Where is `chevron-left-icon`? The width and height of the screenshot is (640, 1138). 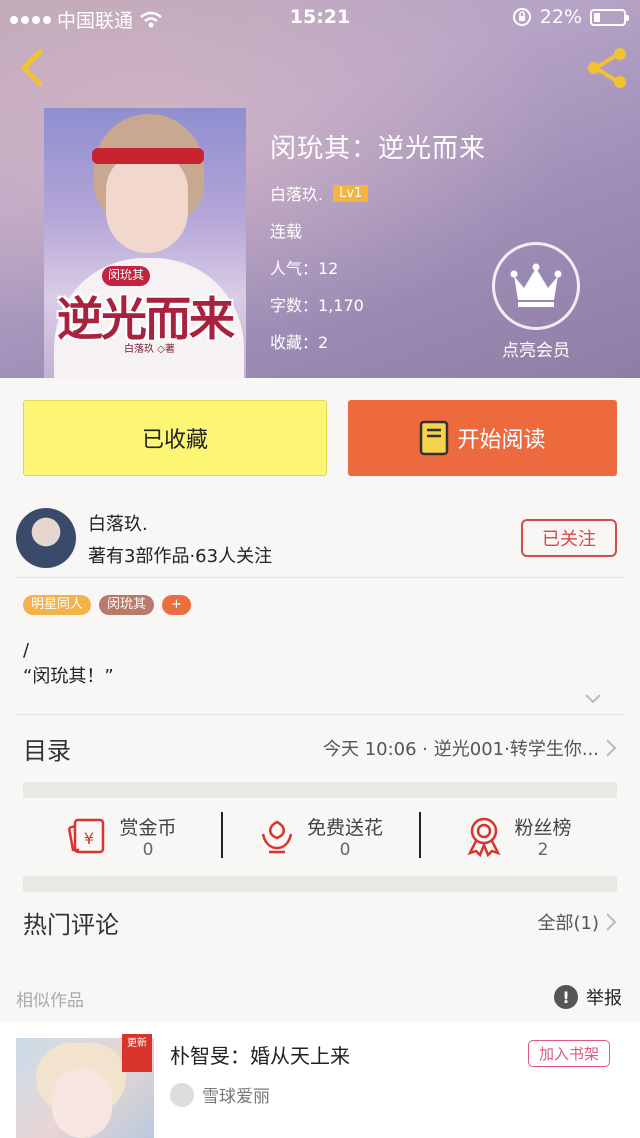 chevron-left-icon is located at coordinates (32, 68).